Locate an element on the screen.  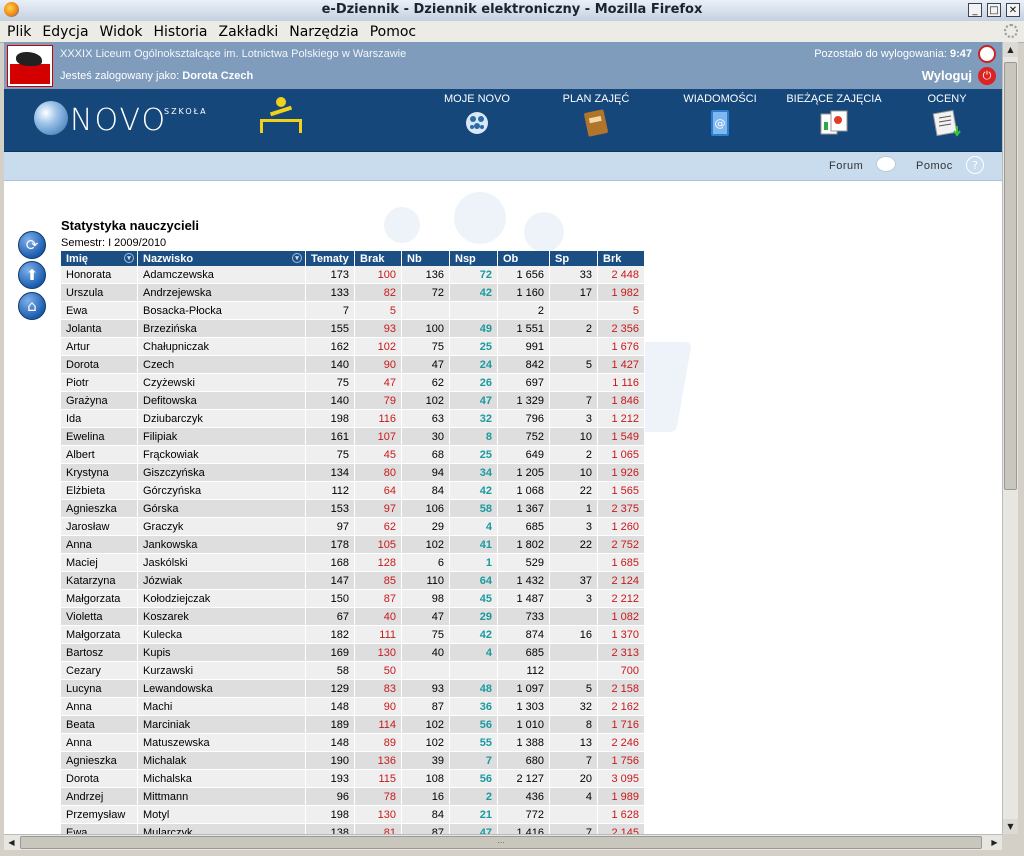
home-button: ⌂ is located at coordinates (32, 306).